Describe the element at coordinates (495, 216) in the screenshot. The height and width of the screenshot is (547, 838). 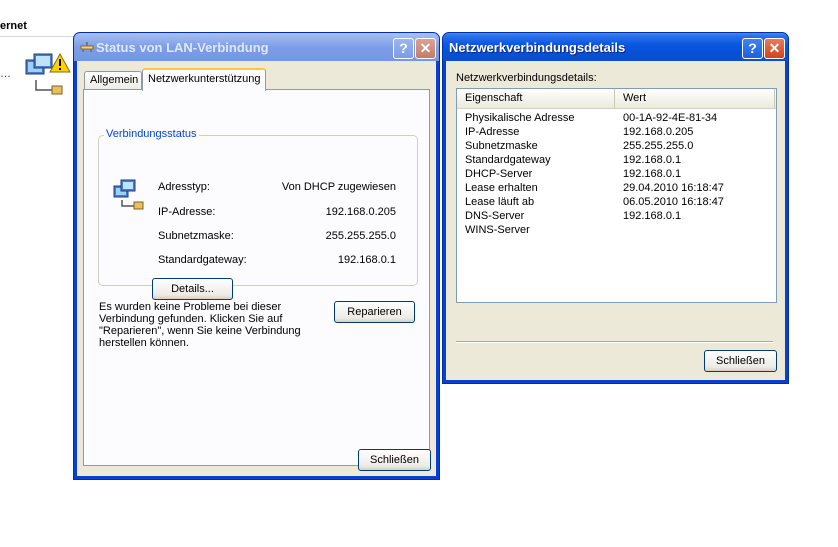
I see `property-cell: DNS-Server` at that location.